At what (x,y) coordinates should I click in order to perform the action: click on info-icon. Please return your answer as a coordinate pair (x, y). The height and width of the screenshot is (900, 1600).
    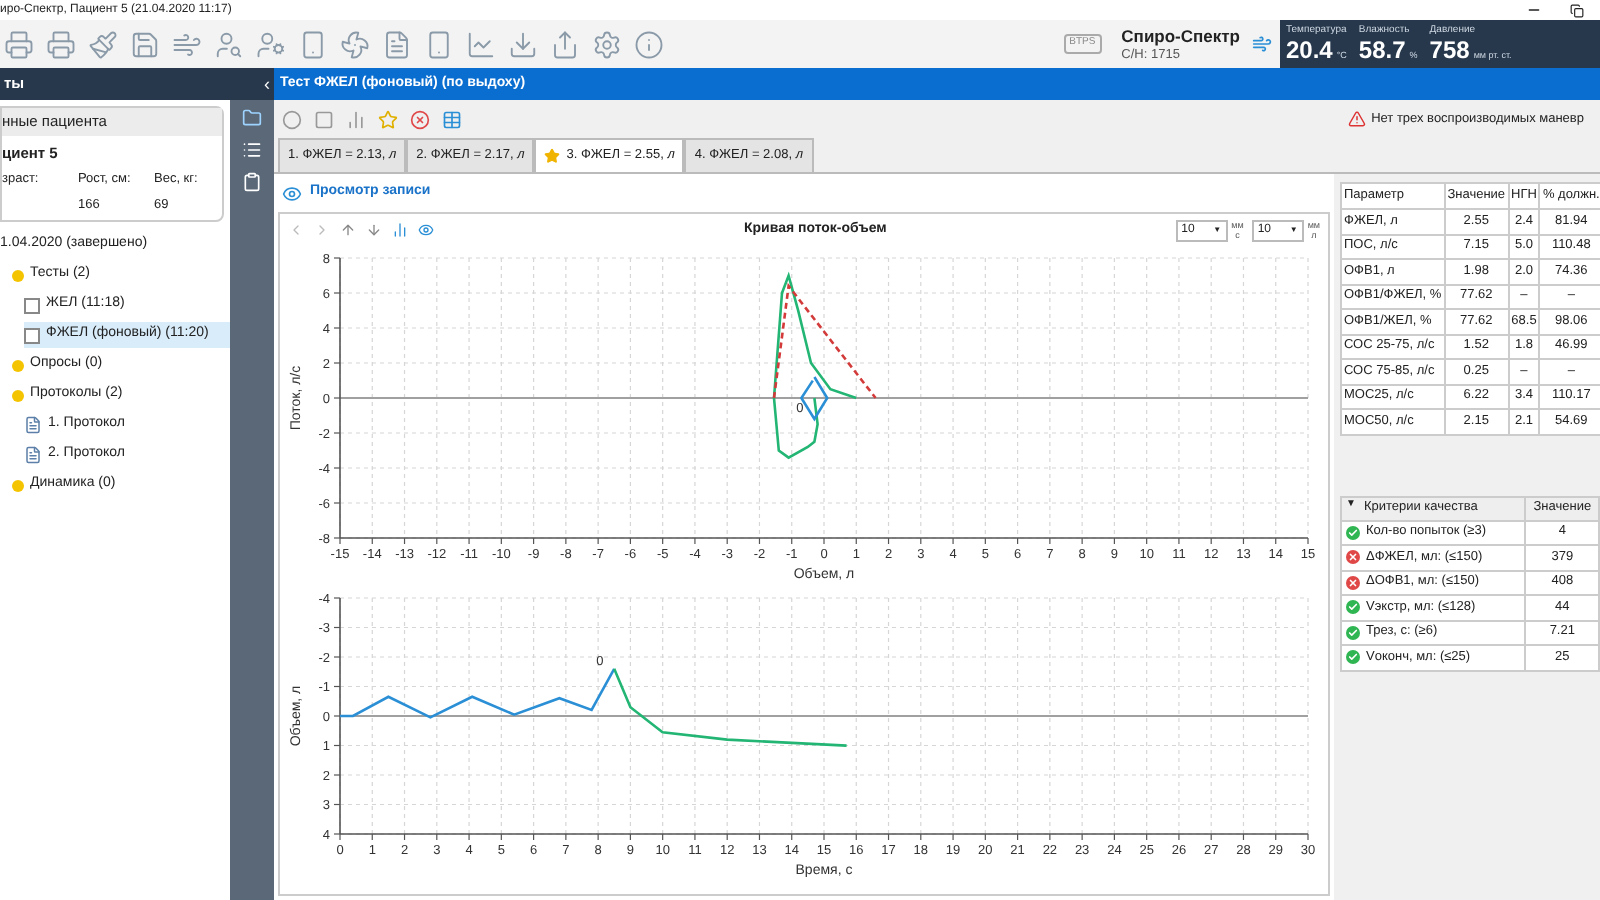
    Looking at the image, I should click on (649, 44).